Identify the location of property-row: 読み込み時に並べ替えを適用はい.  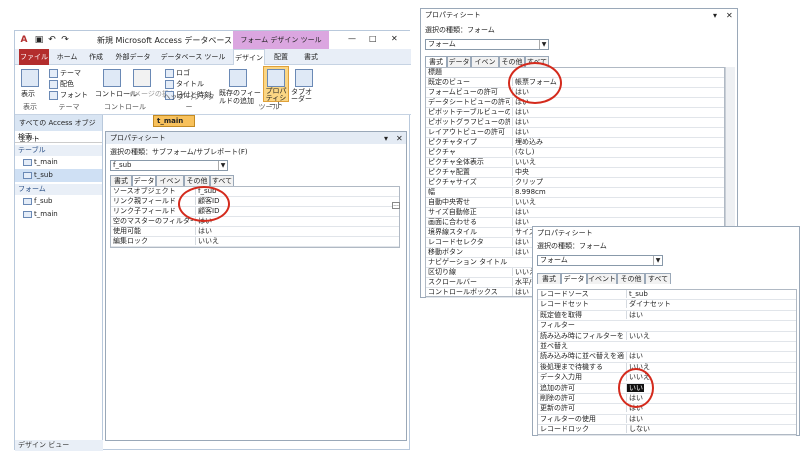
(667, 357).